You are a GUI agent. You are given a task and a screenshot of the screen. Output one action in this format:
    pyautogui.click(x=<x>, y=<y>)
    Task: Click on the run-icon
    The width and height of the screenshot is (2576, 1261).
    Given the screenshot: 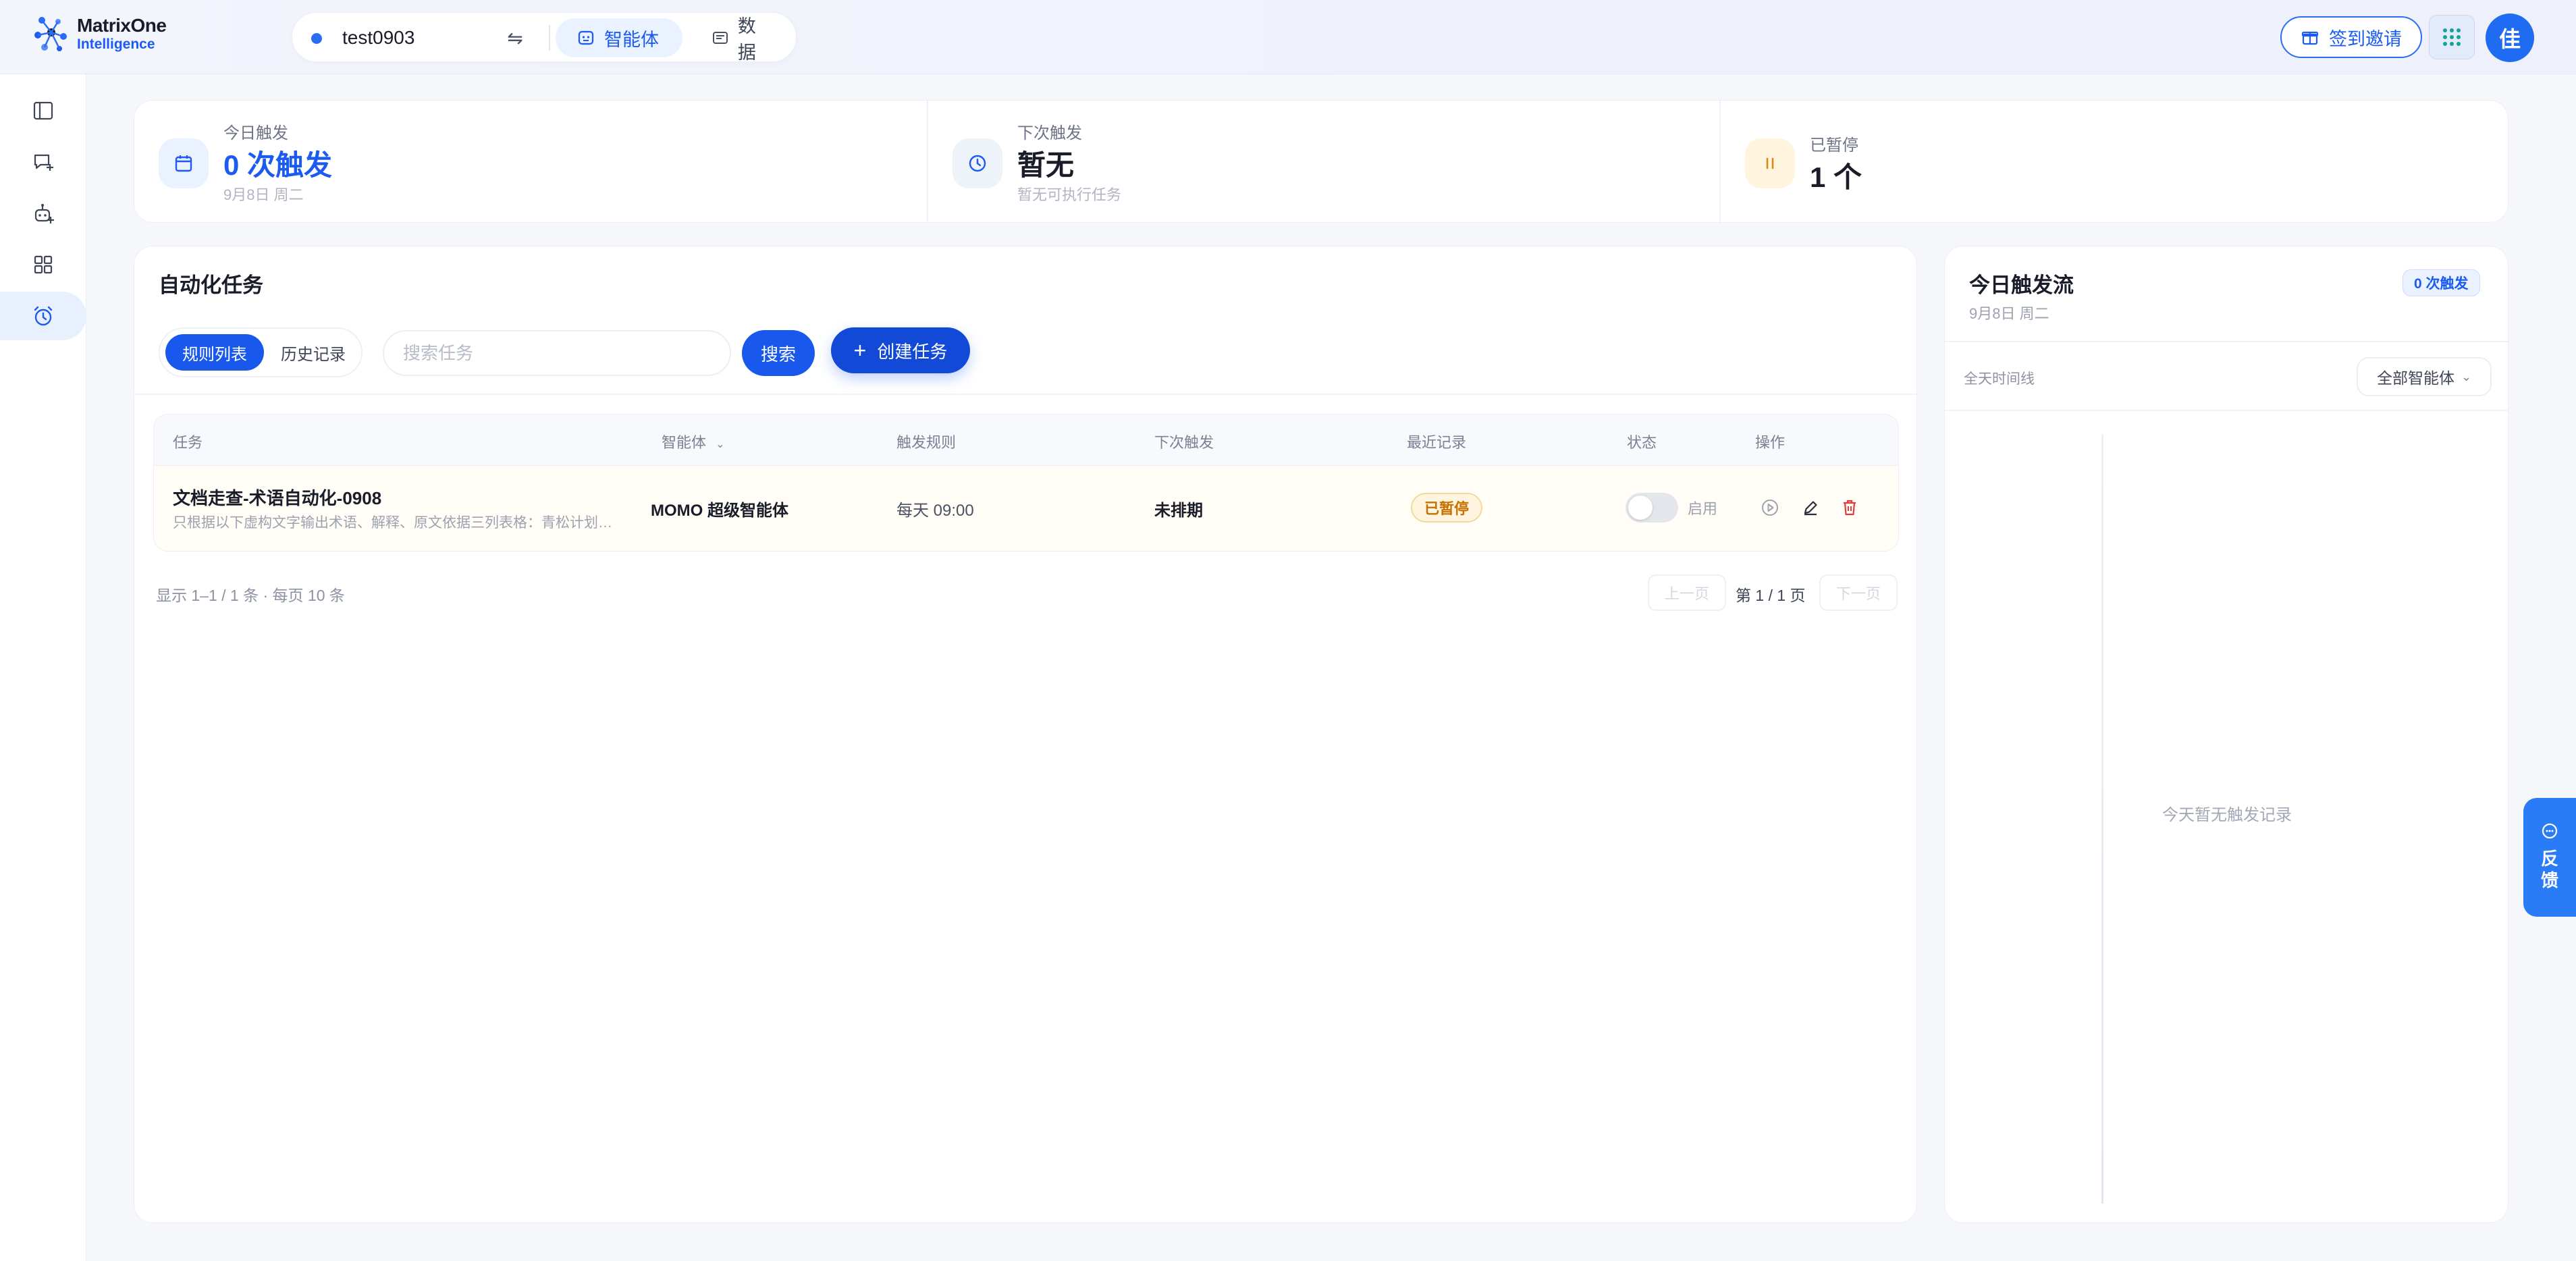 What is the action you would take?
    pyautogui.click(x=1770, y=507)
    